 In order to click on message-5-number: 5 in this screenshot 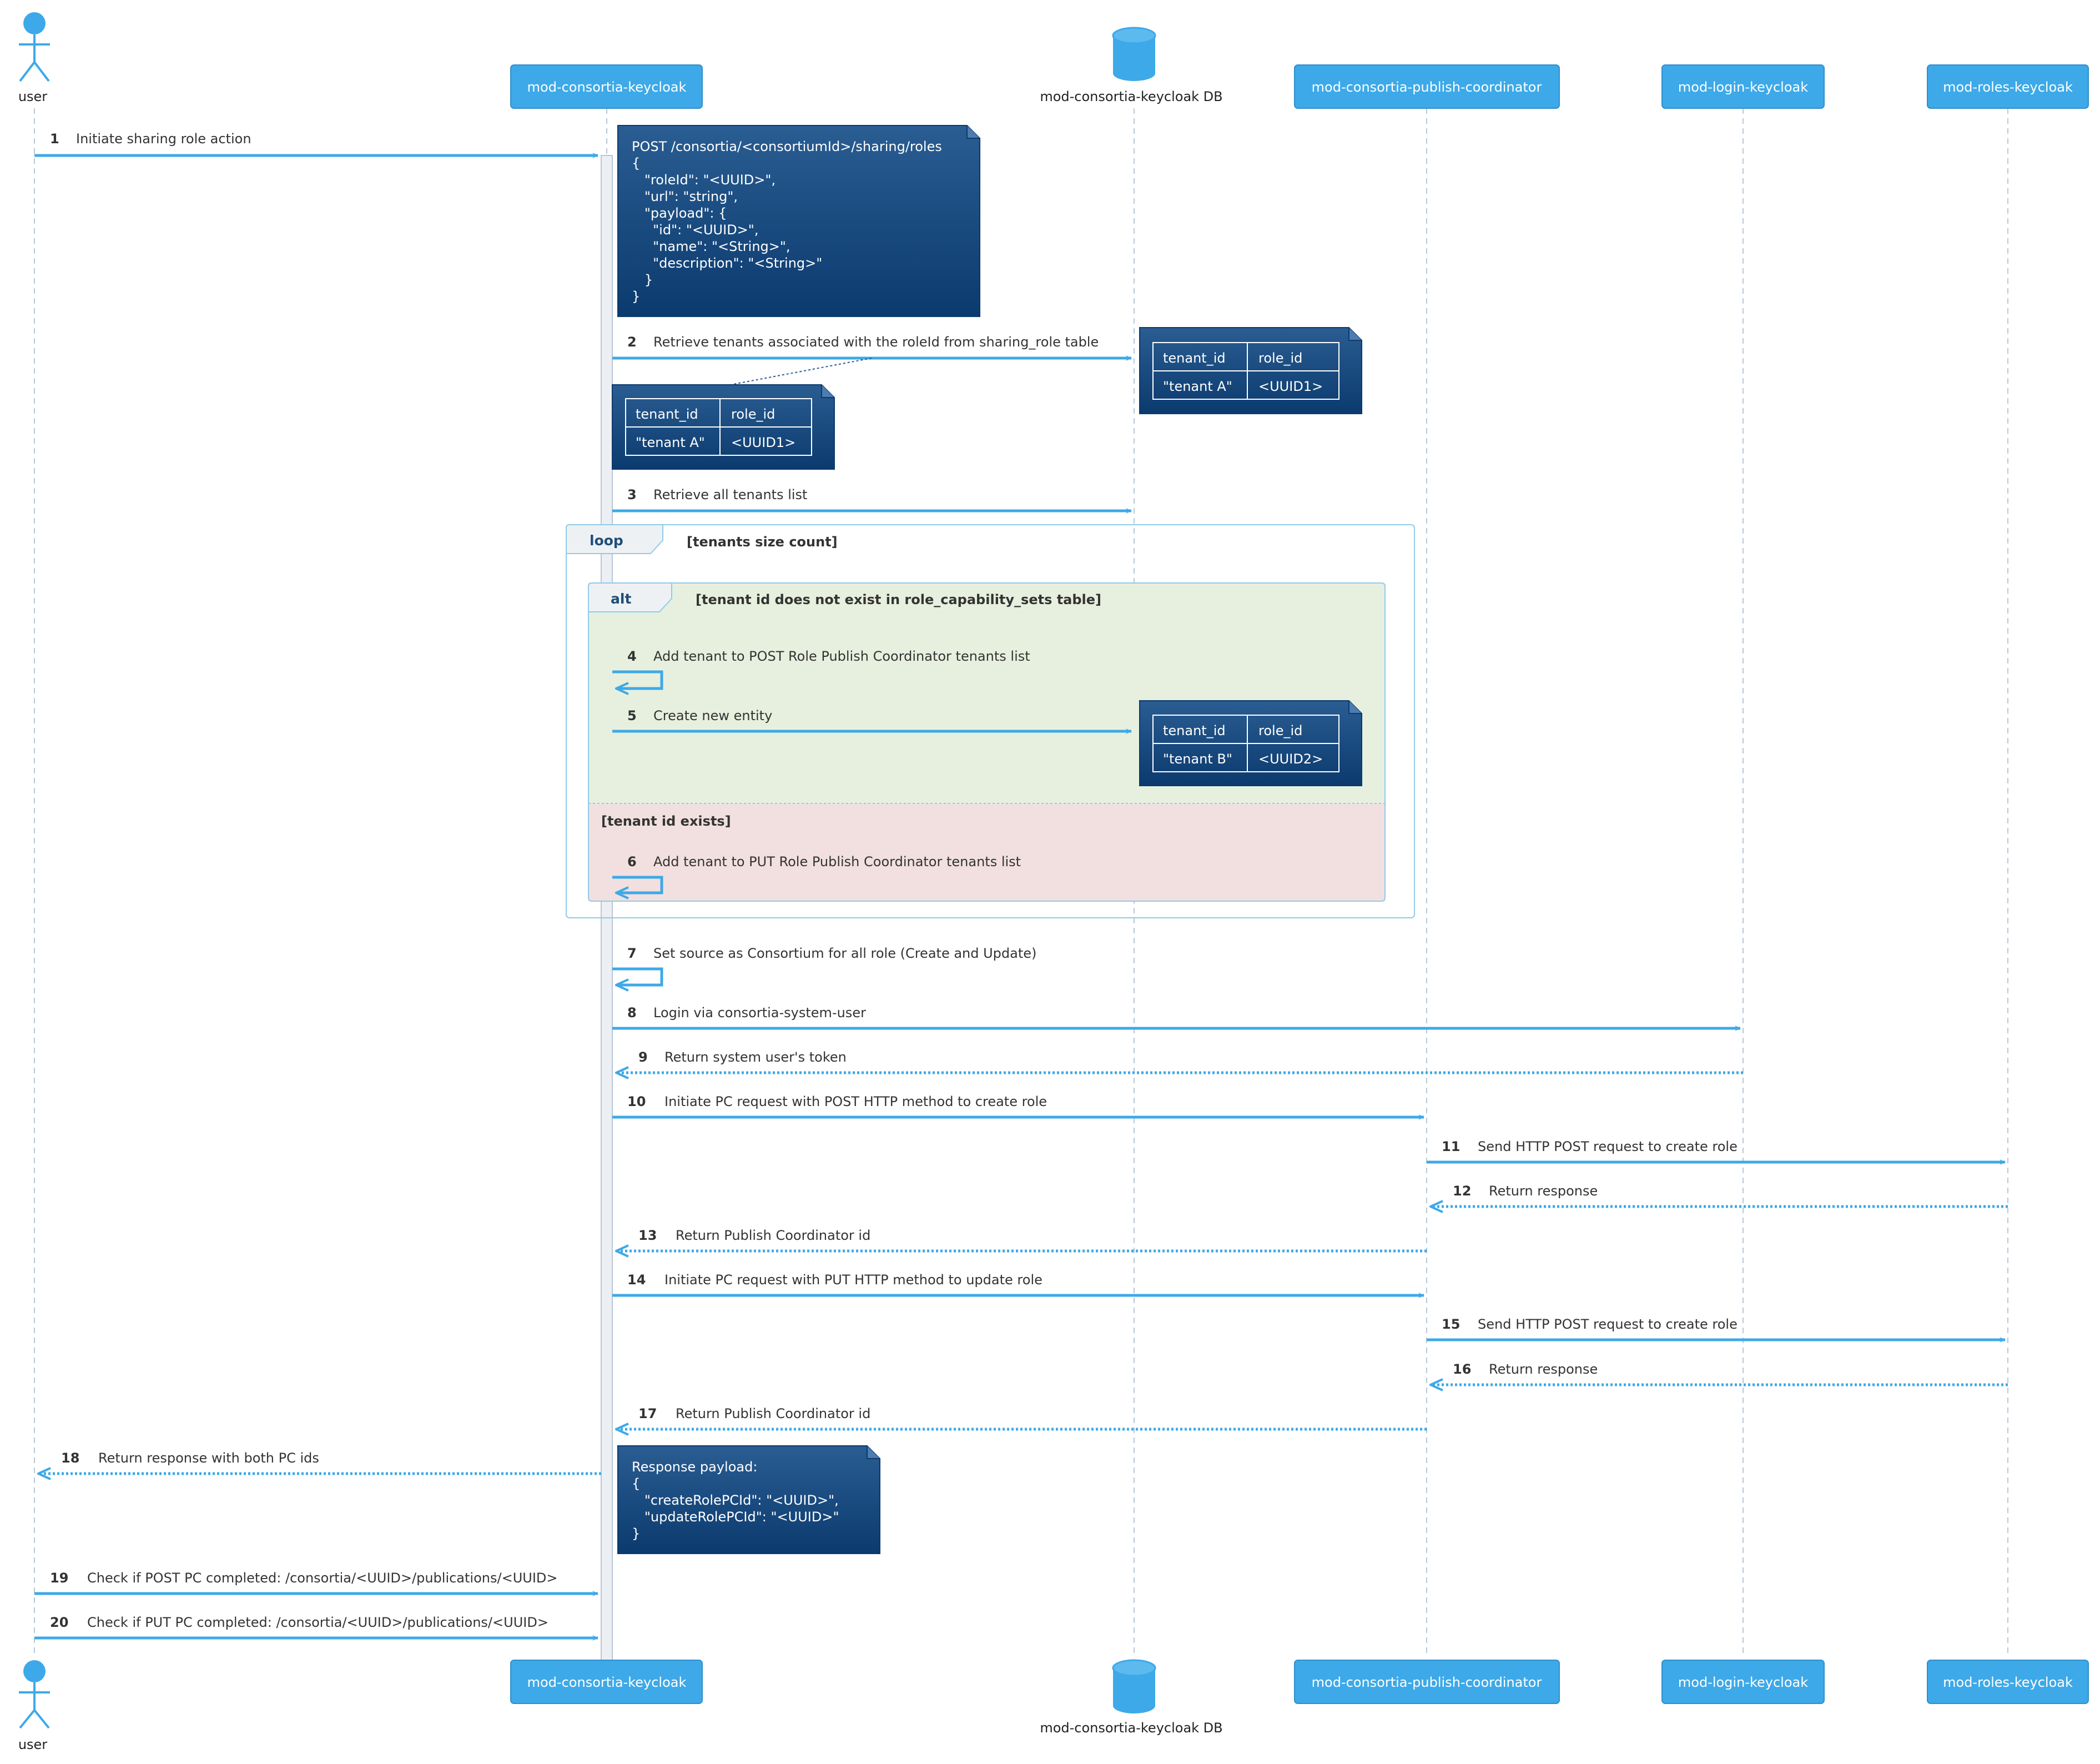, I will do `click(632, 716)`.